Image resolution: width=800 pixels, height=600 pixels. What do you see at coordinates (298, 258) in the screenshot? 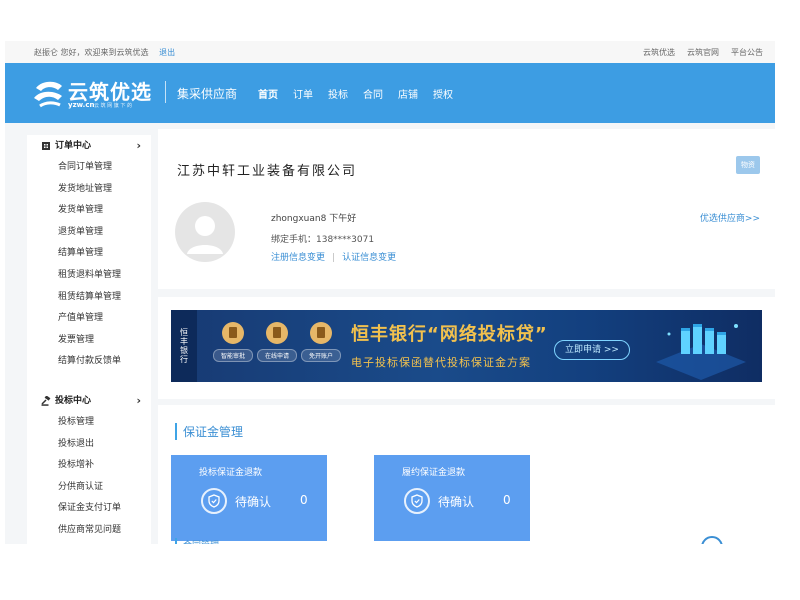
I see `register-info-change-link: 注册信息变更` at bounding box center [298, 258].